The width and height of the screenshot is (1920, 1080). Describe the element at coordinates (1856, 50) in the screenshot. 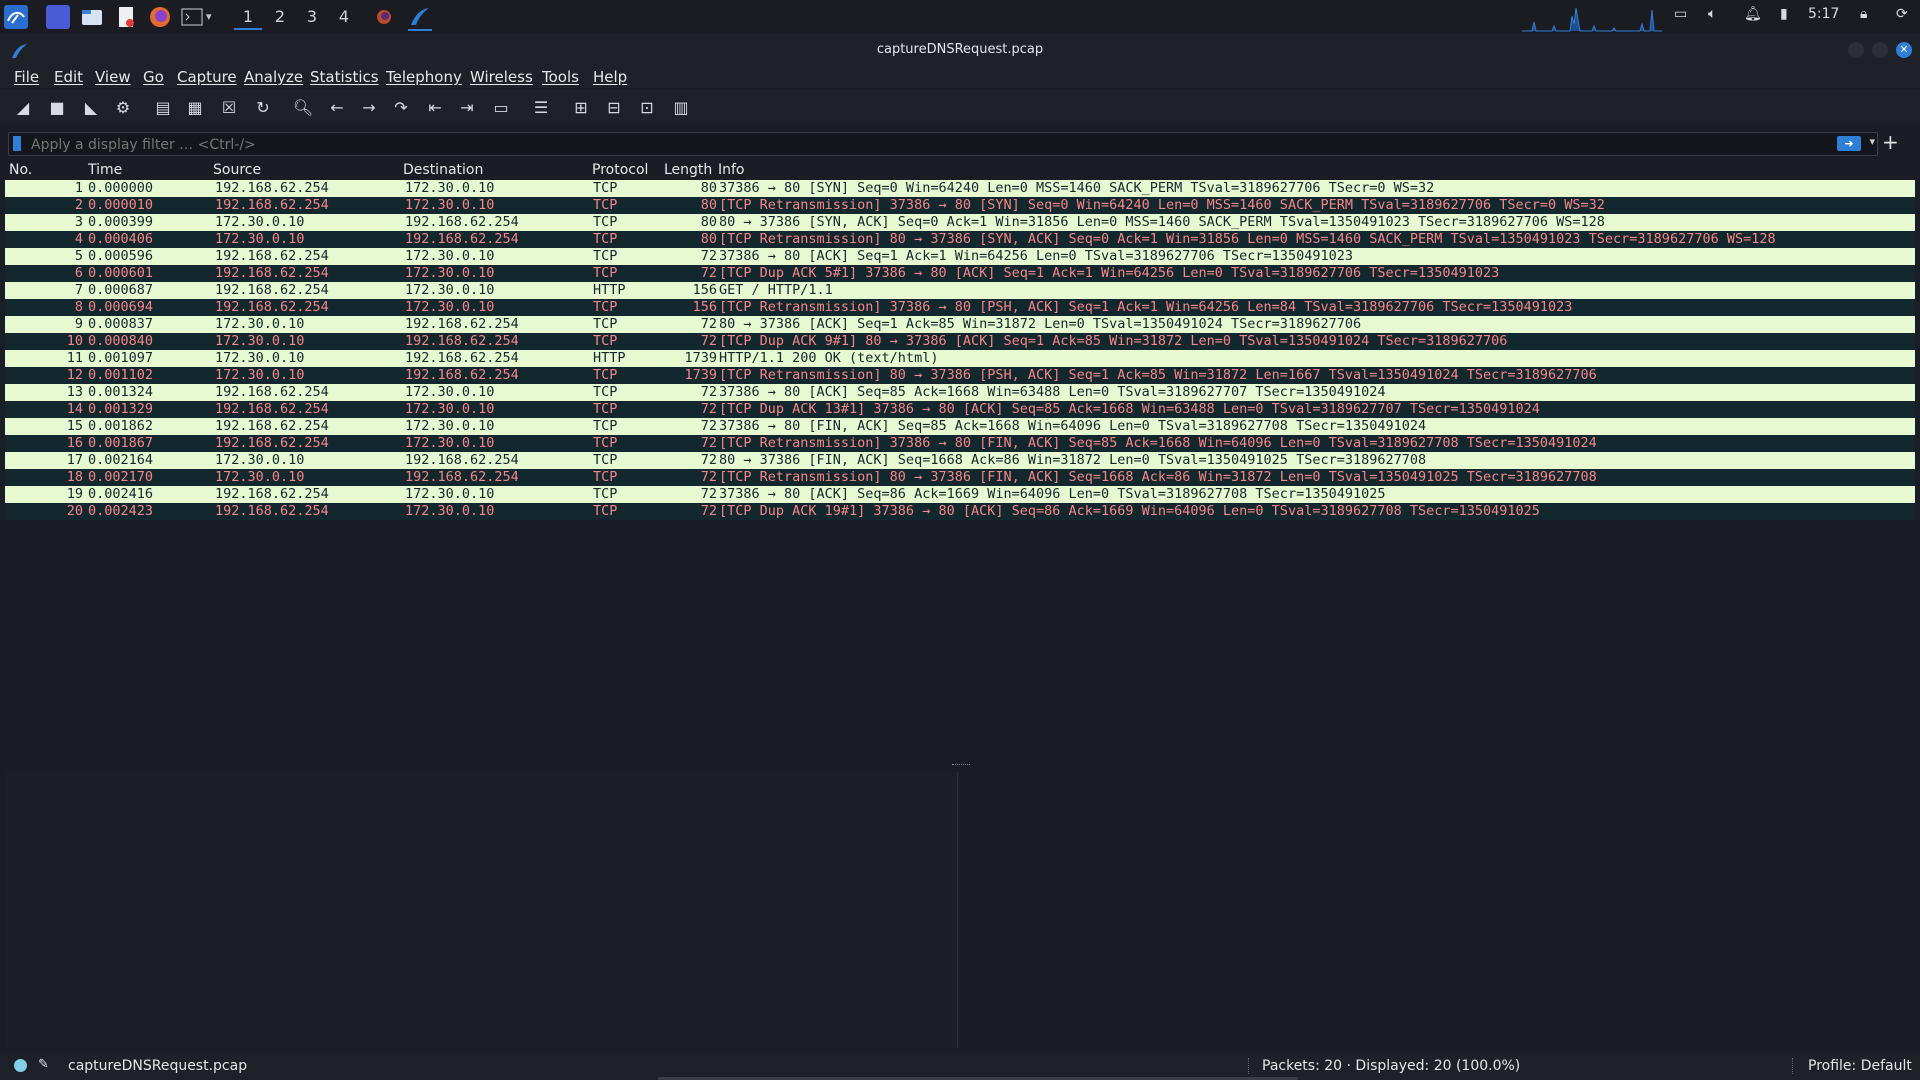

I see `minimize-button` at that location.